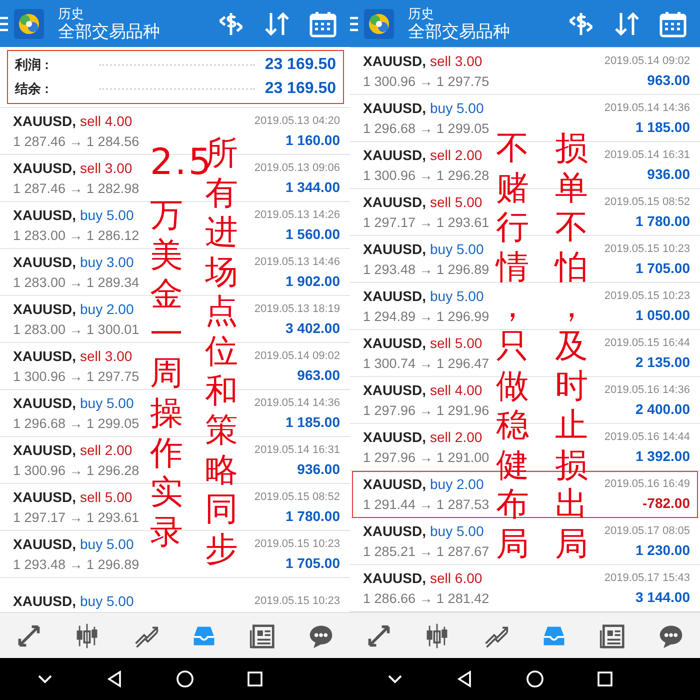 The image size is (700, 700). I want to click on time-text: 2019.05.15 16:44, so click(647, 343).